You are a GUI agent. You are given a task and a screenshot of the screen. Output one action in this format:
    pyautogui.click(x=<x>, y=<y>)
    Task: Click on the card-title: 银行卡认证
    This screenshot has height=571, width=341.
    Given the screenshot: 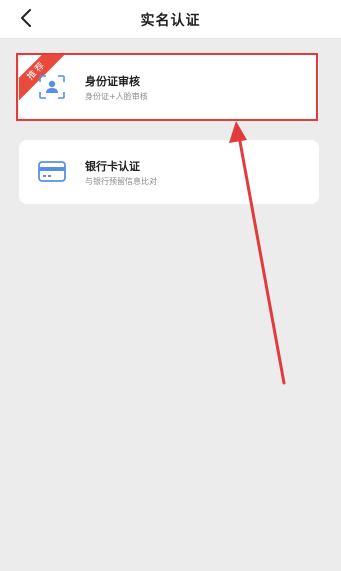 What is the action you would take?
    pyautogui.click(x=112, y=166)
    